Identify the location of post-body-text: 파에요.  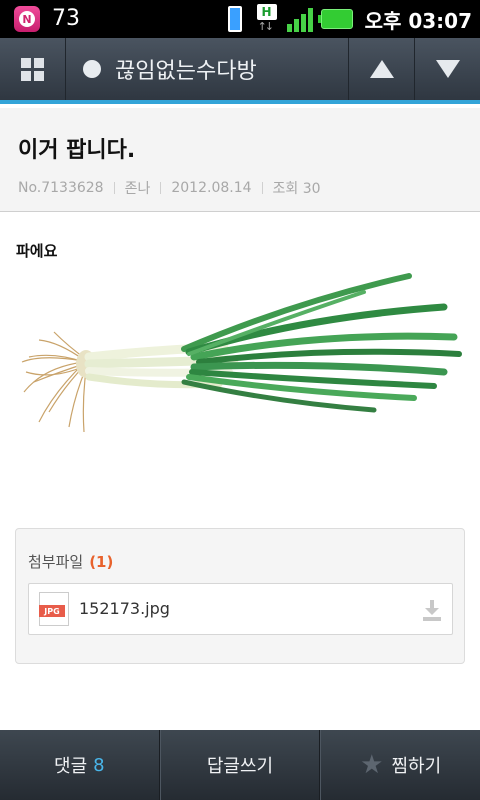
(37, 251).